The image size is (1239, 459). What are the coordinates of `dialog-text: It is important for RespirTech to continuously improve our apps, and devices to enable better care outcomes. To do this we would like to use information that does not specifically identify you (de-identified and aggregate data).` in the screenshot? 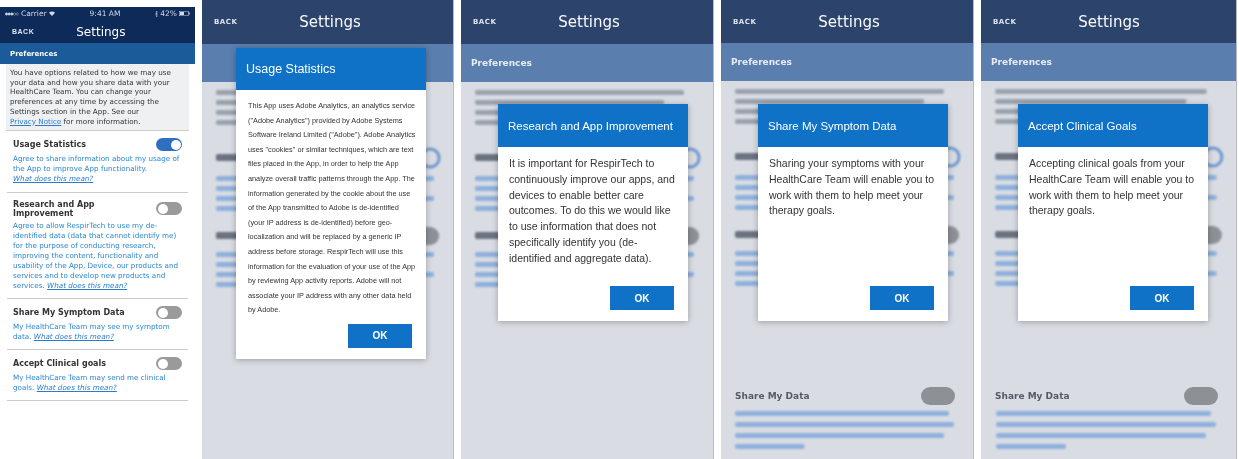 It's located at (592, 211).